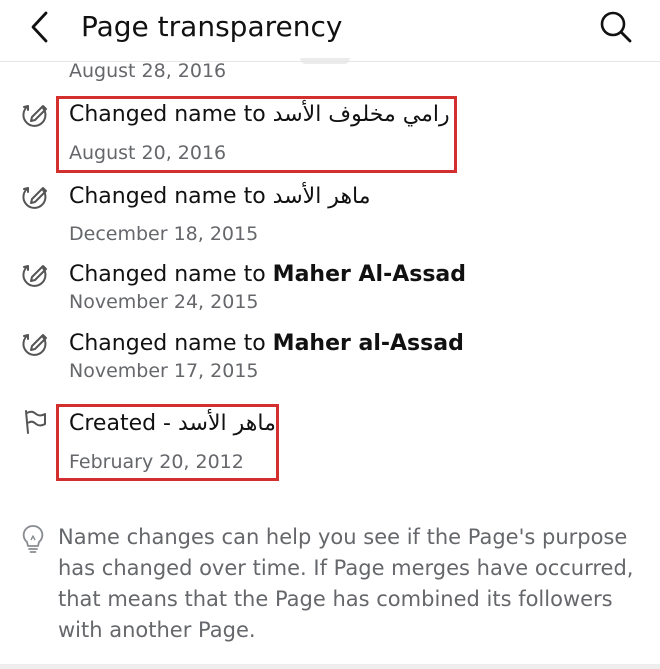  I want to click on lightbulb-icon, so click(33, 539).